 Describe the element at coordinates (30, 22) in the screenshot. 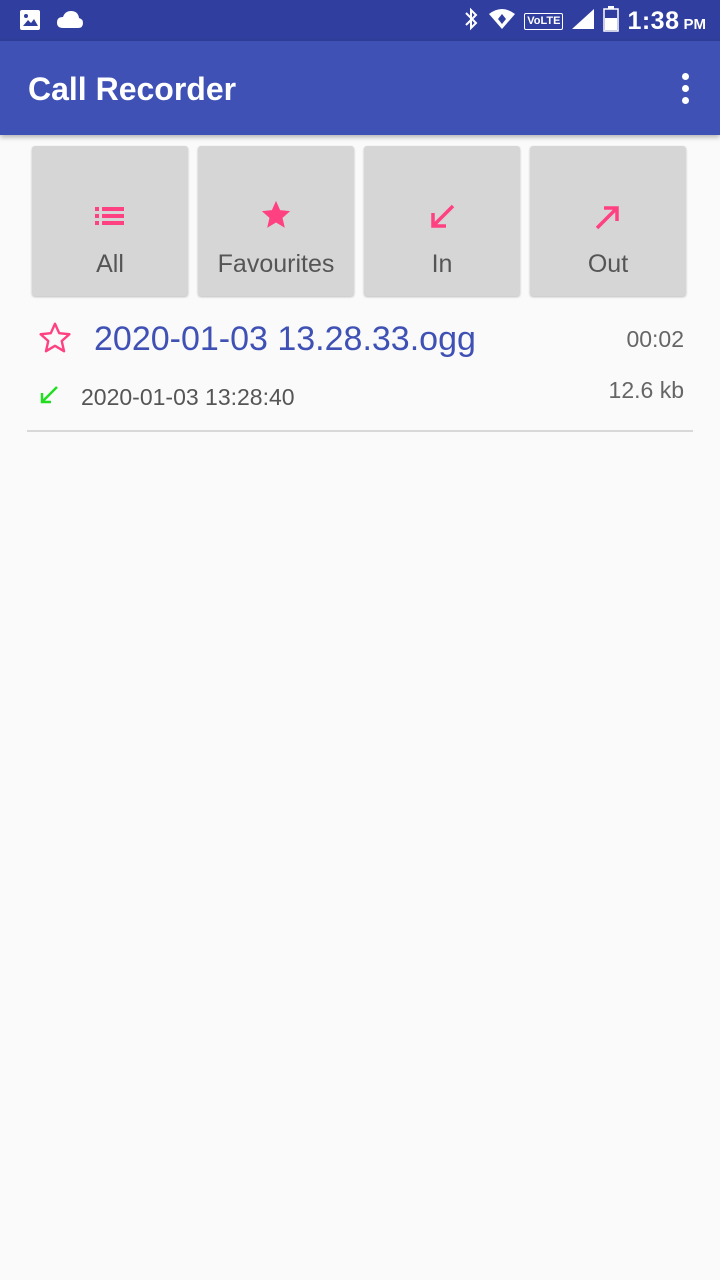

I see `image-icon` at that location.